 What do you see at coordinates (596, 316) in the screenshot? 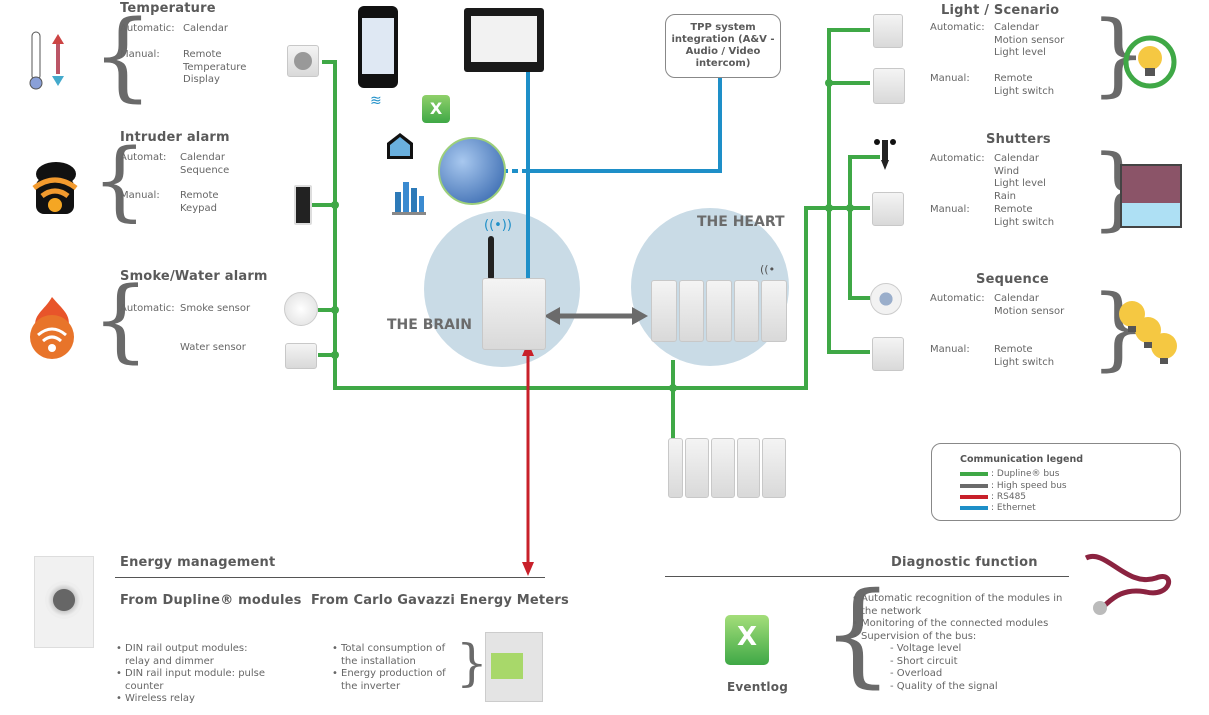
I see `highspeed-link` at bounding box center [596, 316].